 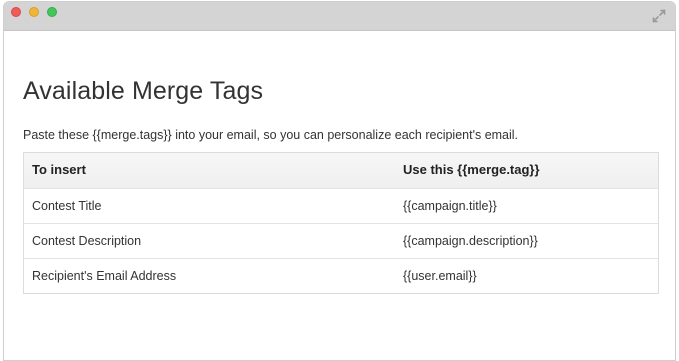 What do you see at coordinates (143, 91) in the screenshot?
I see `page-title: Available Merge Tags` at bounding box center [143, 91].